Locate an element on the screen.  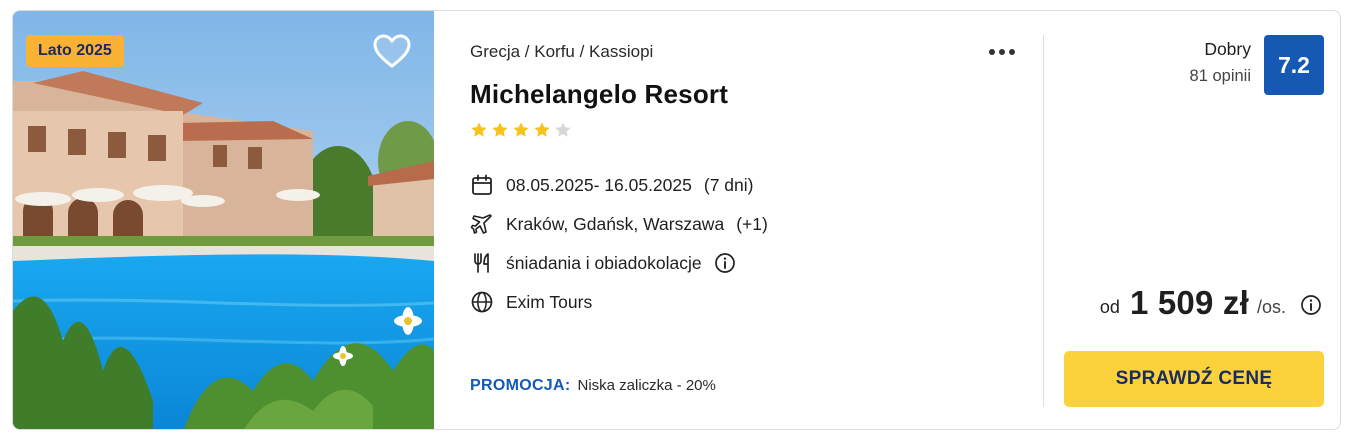
hotel-name: Michelangelo Resort is located at coordinates (599, 94).